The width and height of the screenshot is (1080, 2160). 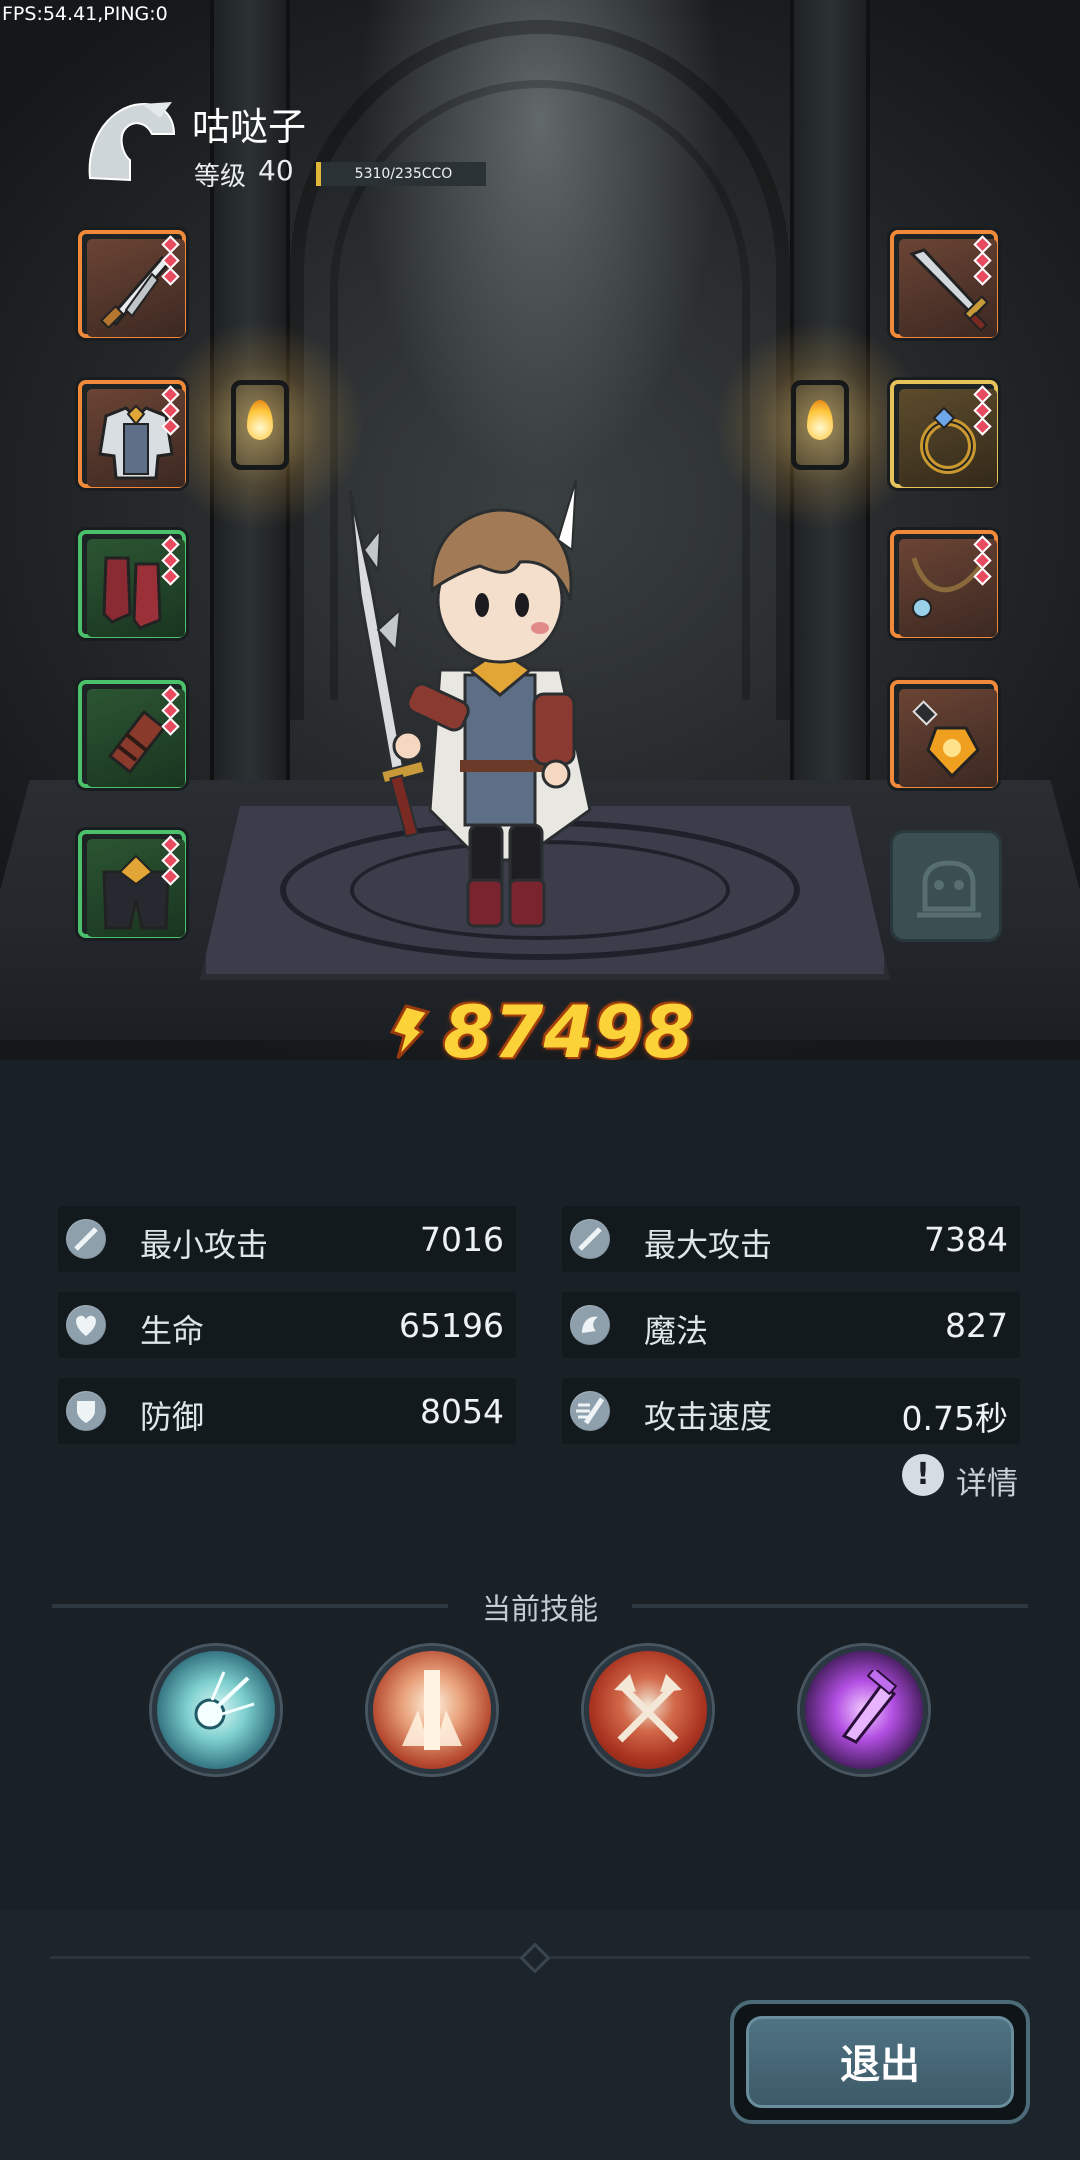 I want to click on equip-slot-dagger, so click(x=132, y=284).